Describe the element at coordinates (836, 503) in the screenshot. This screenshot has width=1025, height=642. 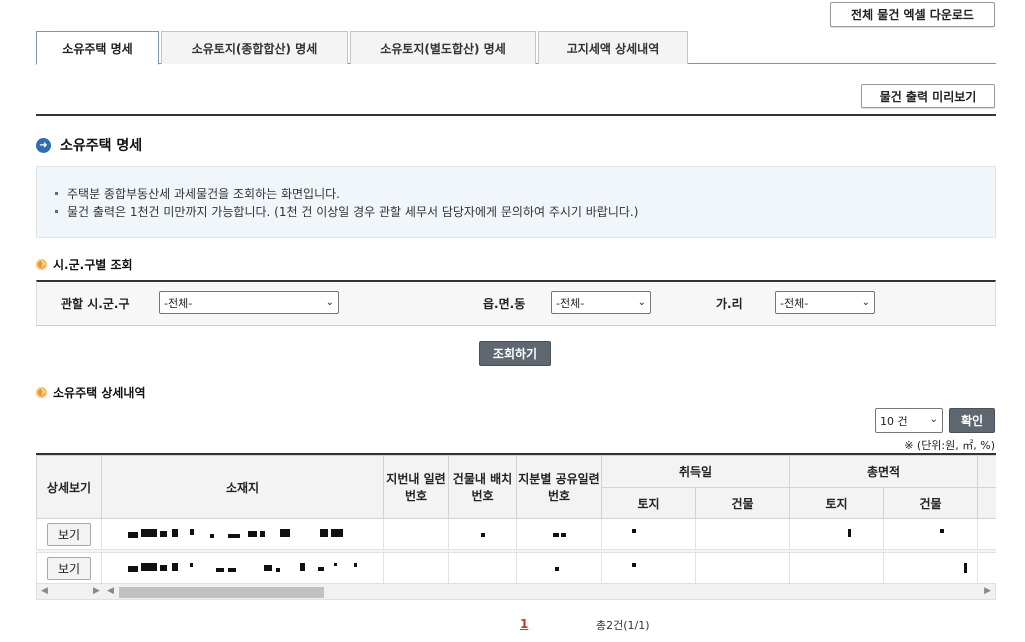
I see `col-header-area-land: 토지` at that location.